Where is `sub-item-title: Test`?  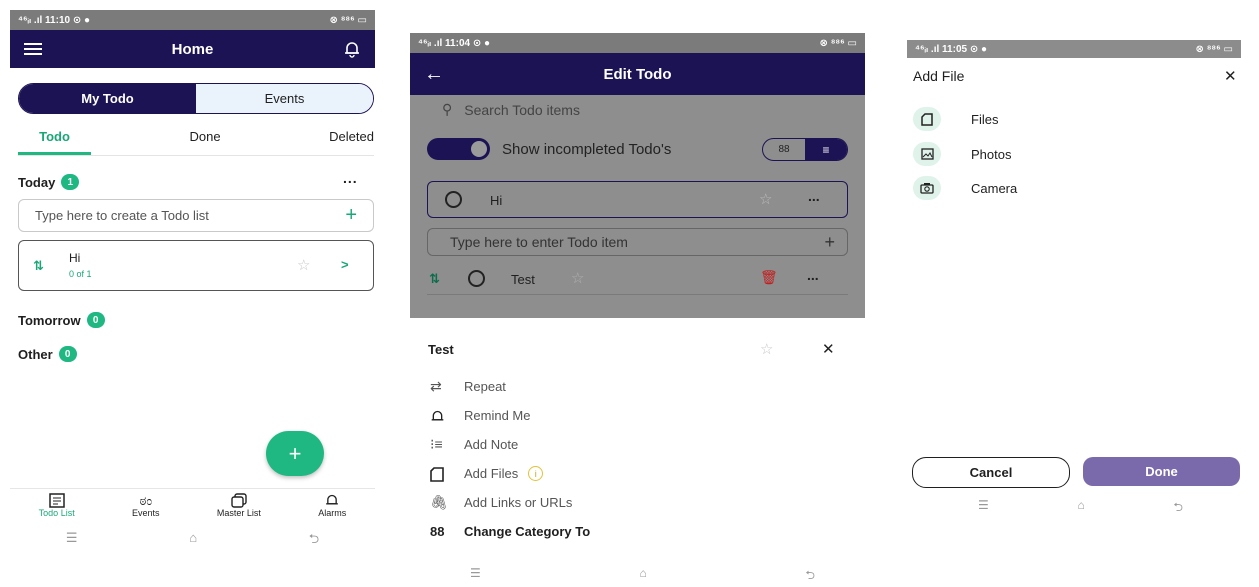 sub-item-title: Test is located at coordinates (523, 279).